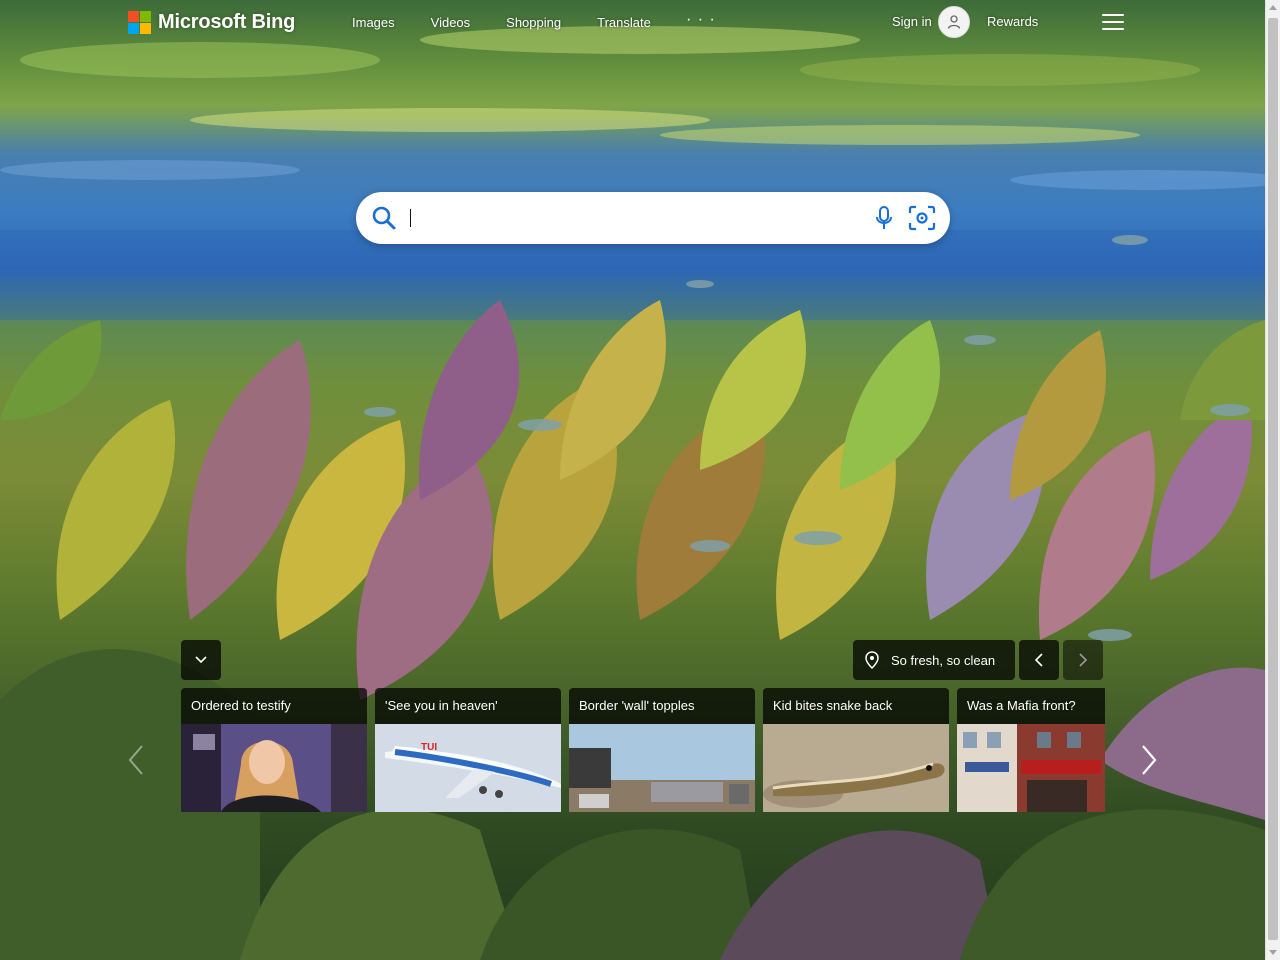 This screenshot has width=1280, height=960. What do you see at coordinates (227, 21) in the screenshot?
I see `brand-name: Microsoft Bing` at bounding box center [227, 21].